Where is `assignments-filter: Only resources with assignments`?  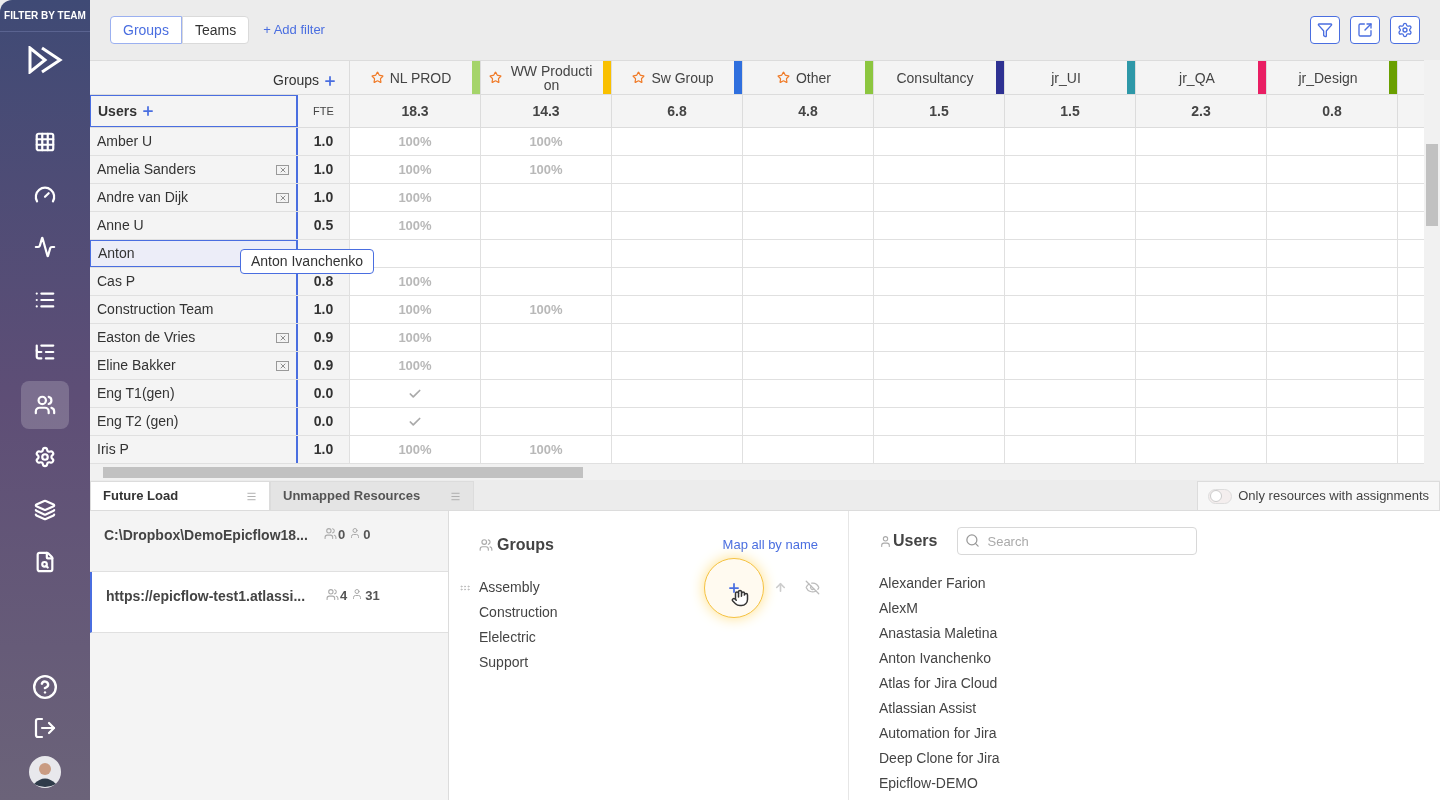 assignments-filter: Only resources with assignments is located at coordinates (1318, 495).